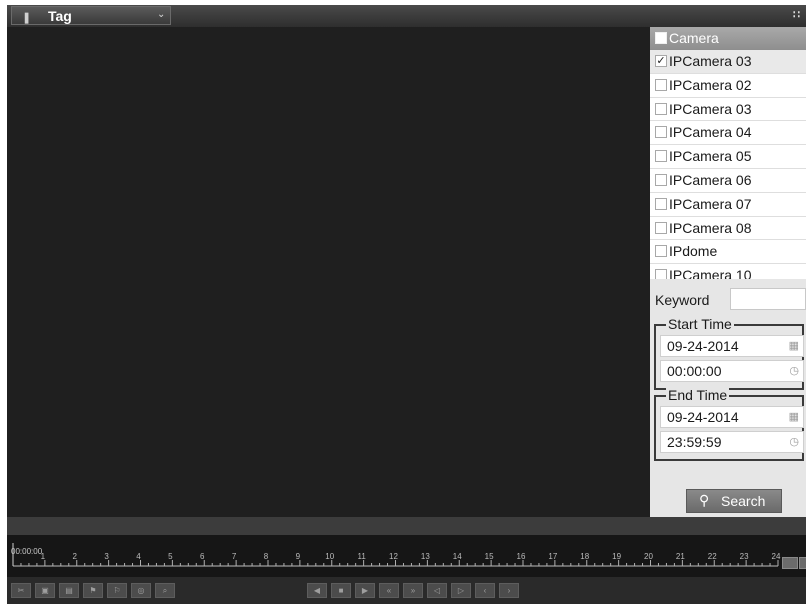  Describe the element at coordinates (584, 556) in the screenshot. I see `timeline-hour-label: 18` at that location.